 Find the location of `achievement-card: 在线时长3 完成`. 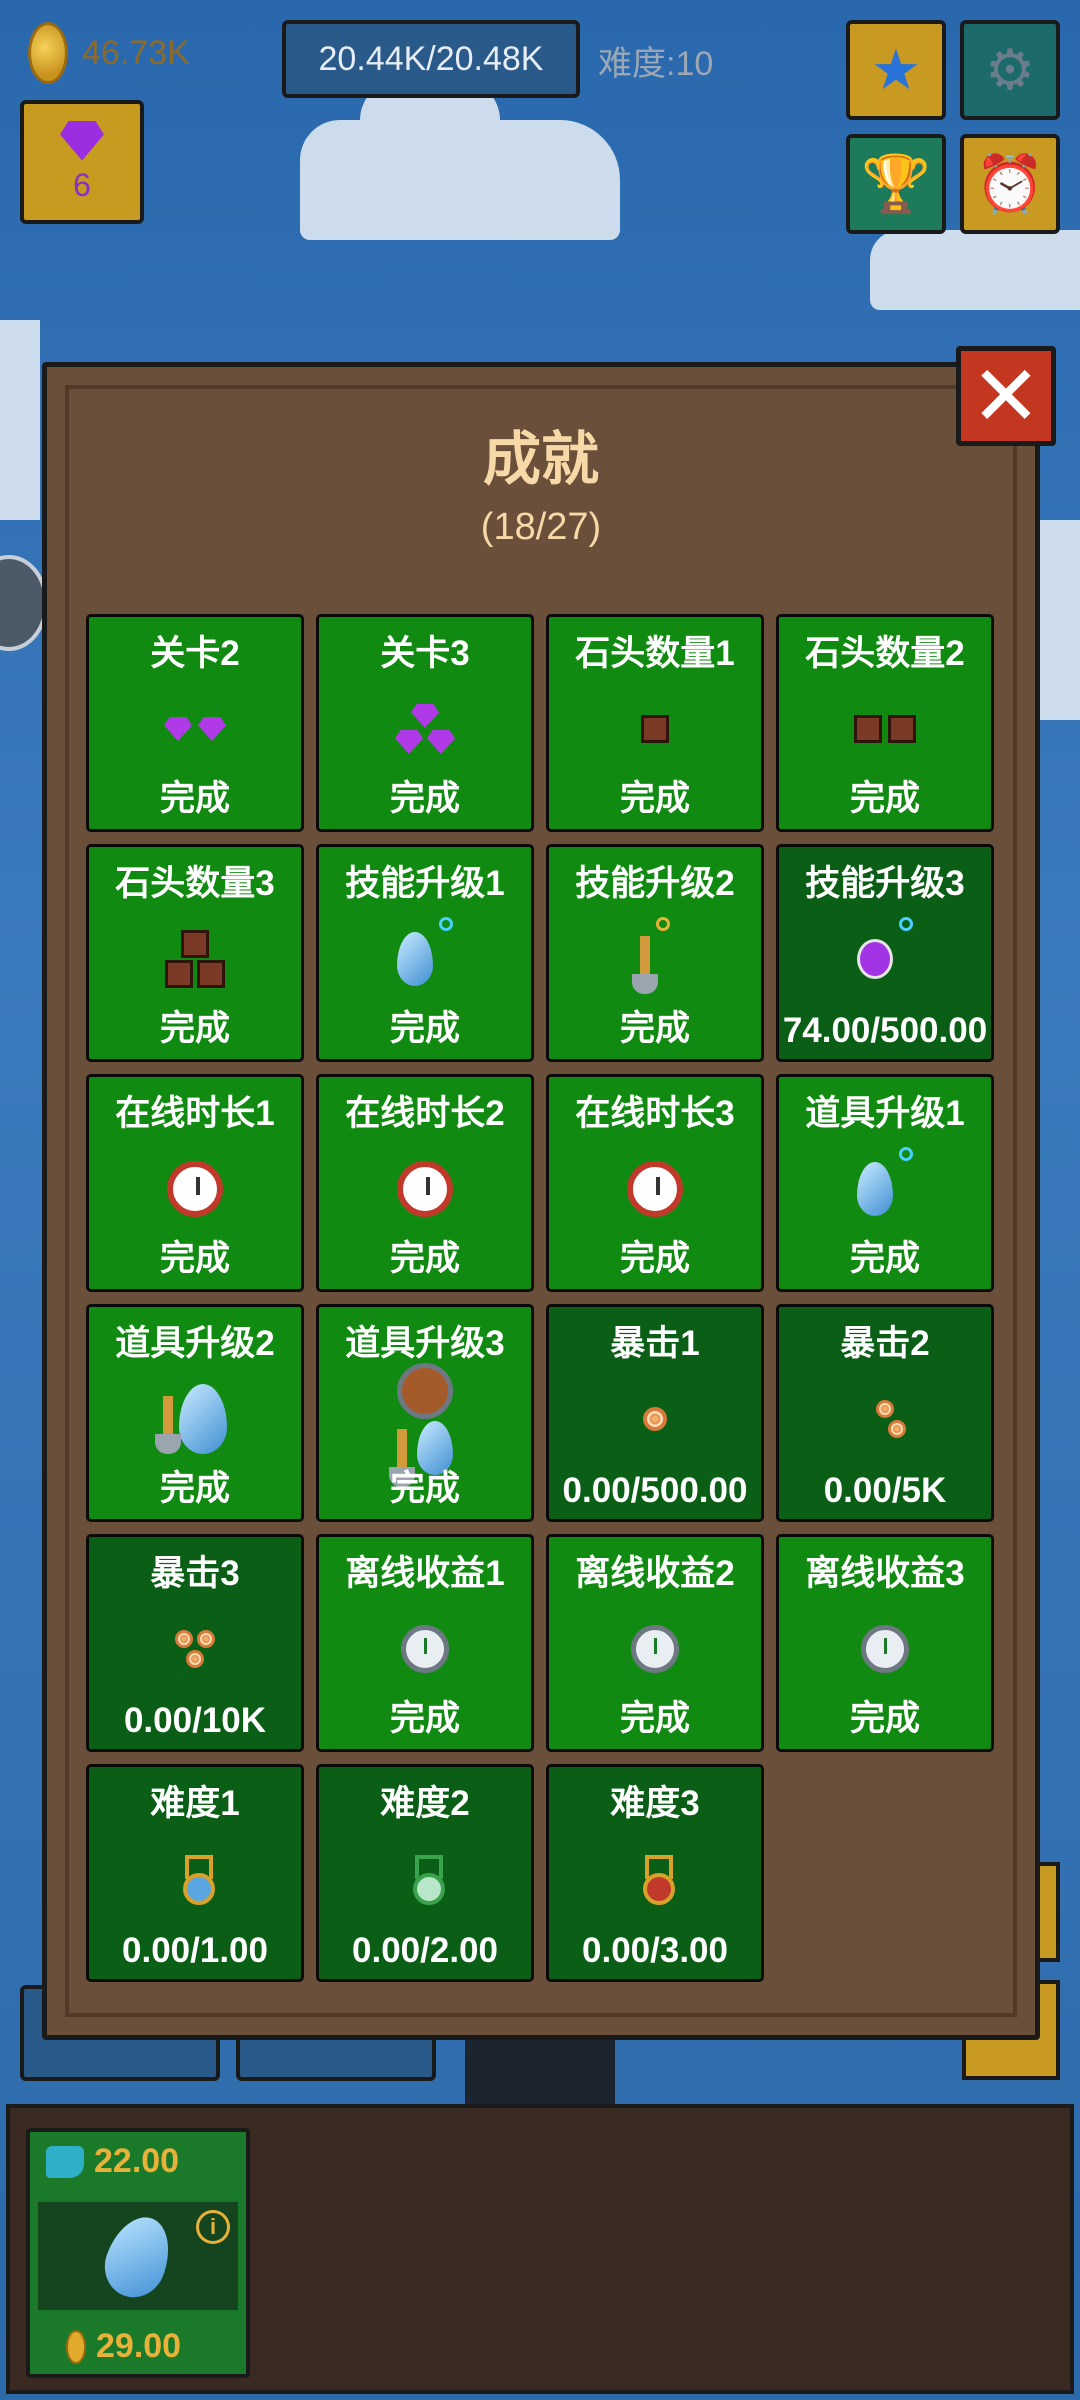

achievement-card: 在线时长3 完成 is located at coordinates (655, 1183).